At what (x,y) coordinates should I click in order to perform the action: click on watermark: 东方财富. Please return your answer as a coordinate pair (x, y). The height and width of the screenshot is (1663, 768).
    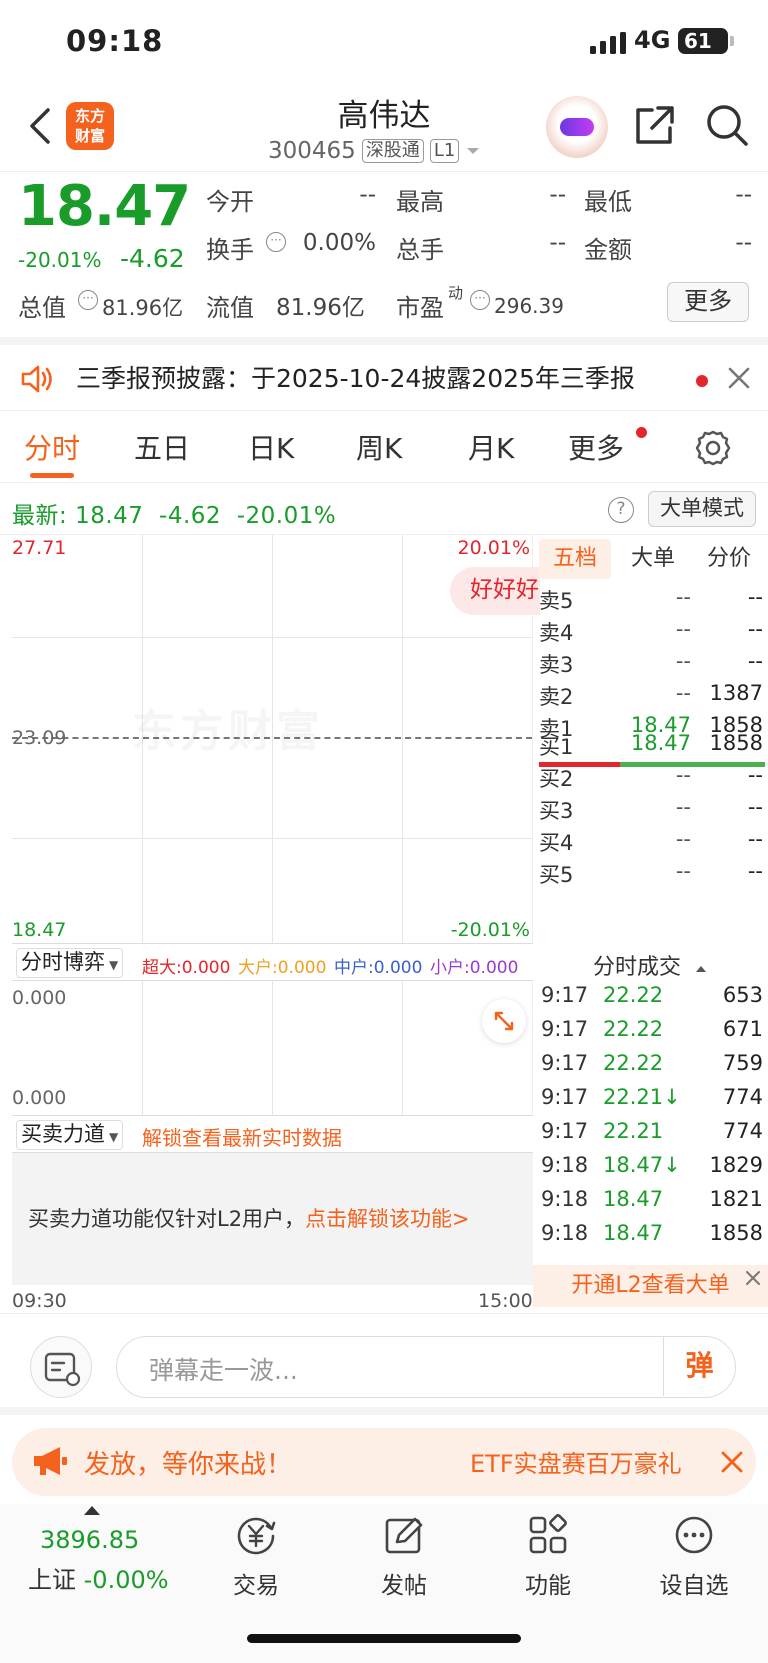
    Looking at the image, I should click on (228, 727).